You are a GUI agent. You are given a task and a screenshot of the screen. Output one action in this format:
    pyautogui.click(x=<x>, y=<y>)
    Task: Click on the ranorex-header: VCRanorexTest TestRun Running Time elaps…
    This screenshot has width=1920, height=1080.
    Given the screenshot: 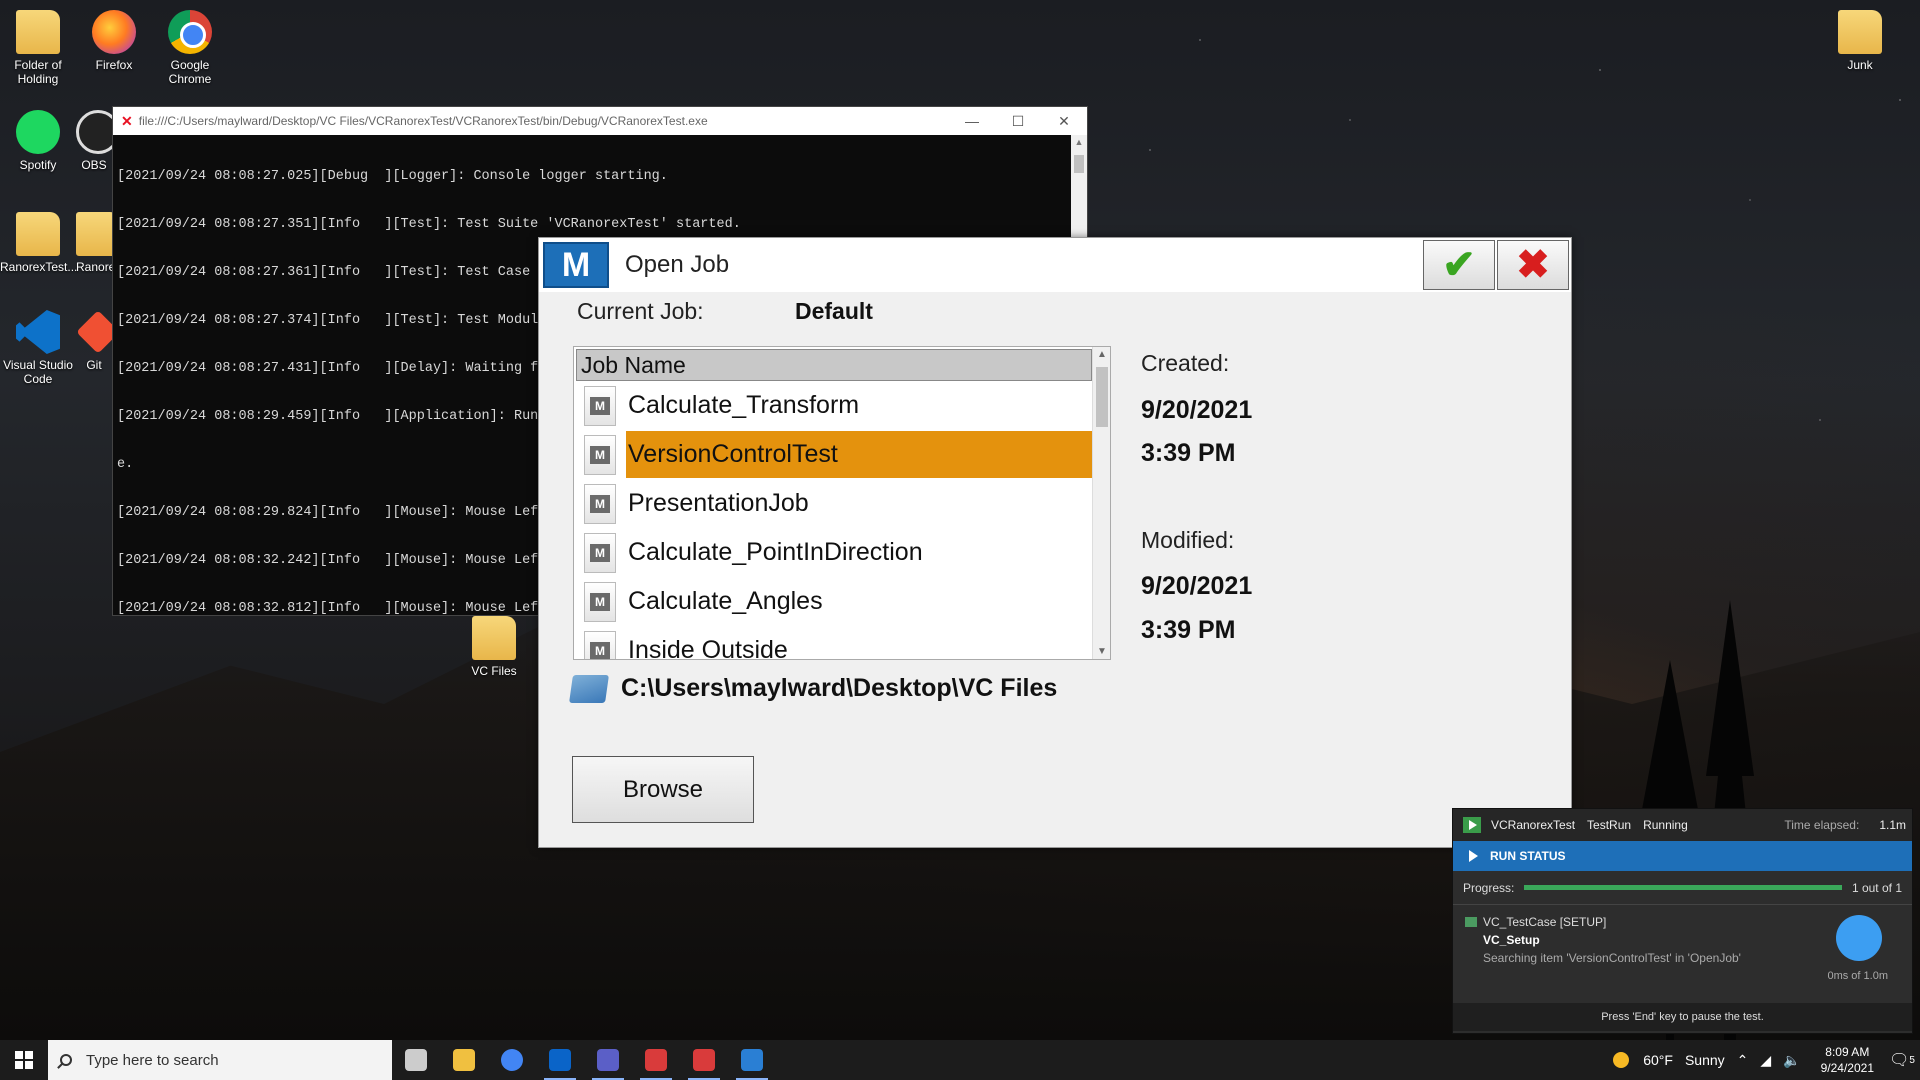 What is the action you would take?
    pyautogui.click(x=1682, y=825)
    